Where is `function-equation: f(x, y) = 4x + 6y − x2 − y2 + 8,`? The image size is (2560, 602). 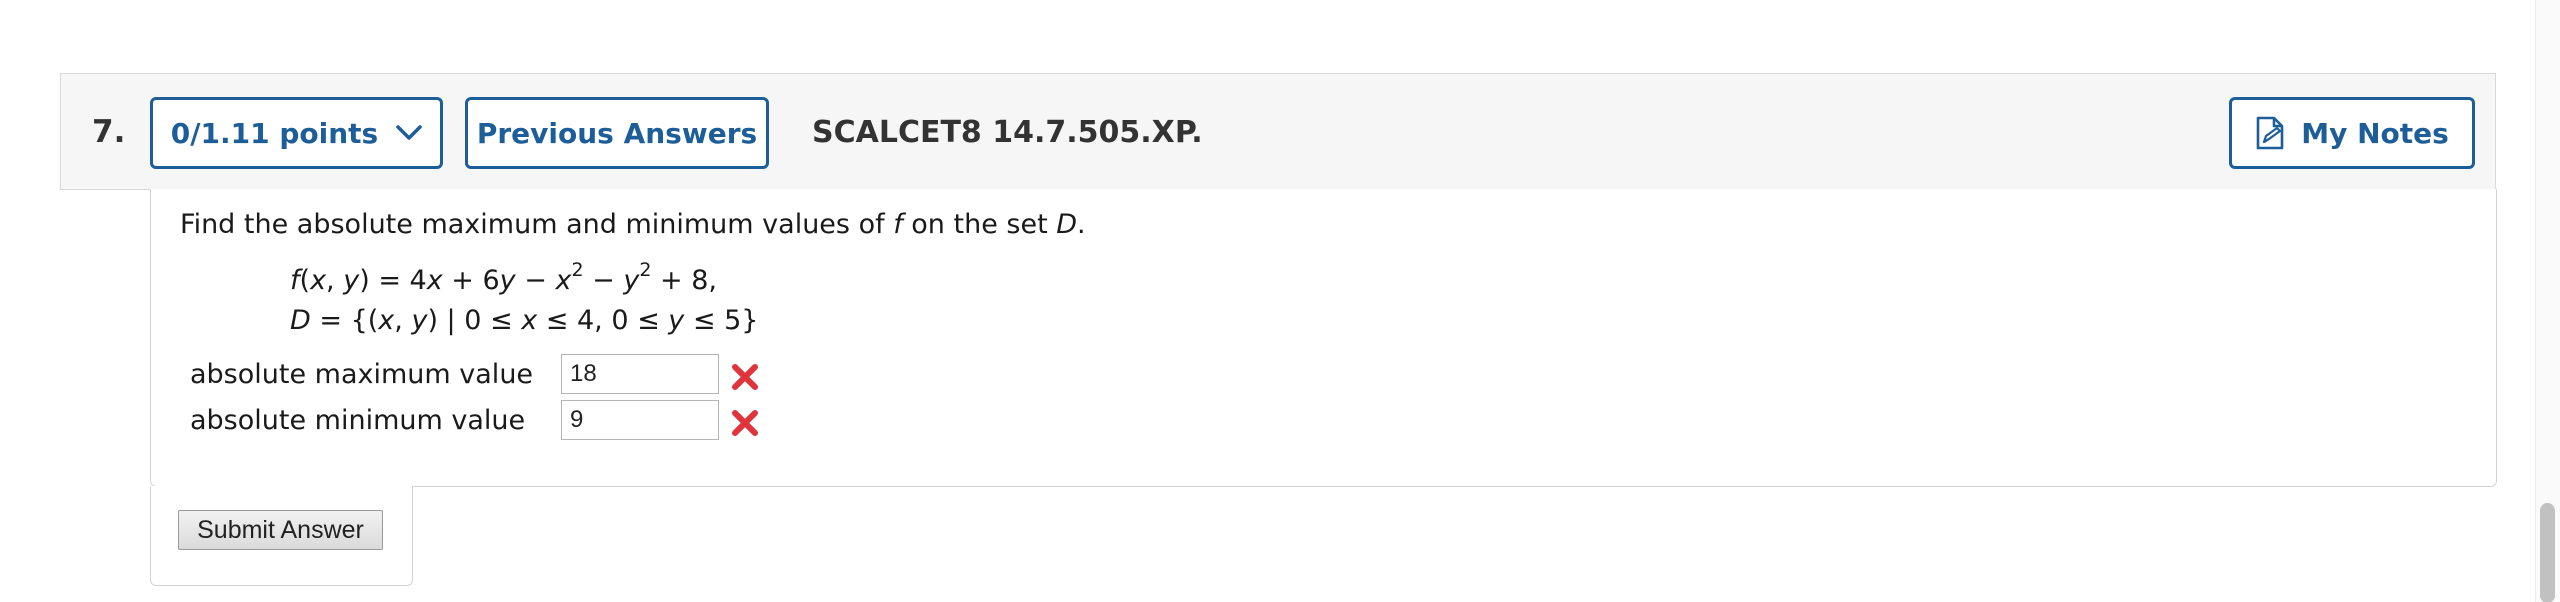
function-equation: f(x, y) = 4x + 6y − x2 − y2 + 8, is located at coordinates (503, 280).